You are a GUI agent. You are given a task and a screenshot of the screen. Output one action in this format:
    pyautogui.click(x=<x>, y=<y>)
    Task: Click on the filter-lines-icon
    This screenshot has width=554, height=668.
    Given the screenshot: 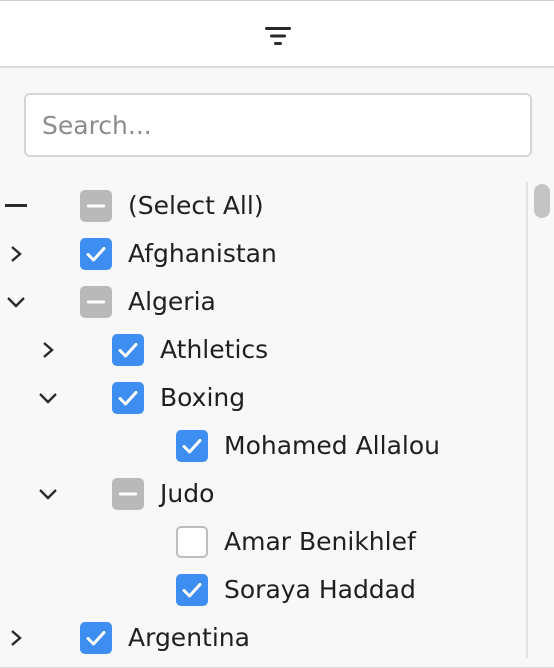 What is the action you would take?
    pyautogui.click(x=278, y=36)
    